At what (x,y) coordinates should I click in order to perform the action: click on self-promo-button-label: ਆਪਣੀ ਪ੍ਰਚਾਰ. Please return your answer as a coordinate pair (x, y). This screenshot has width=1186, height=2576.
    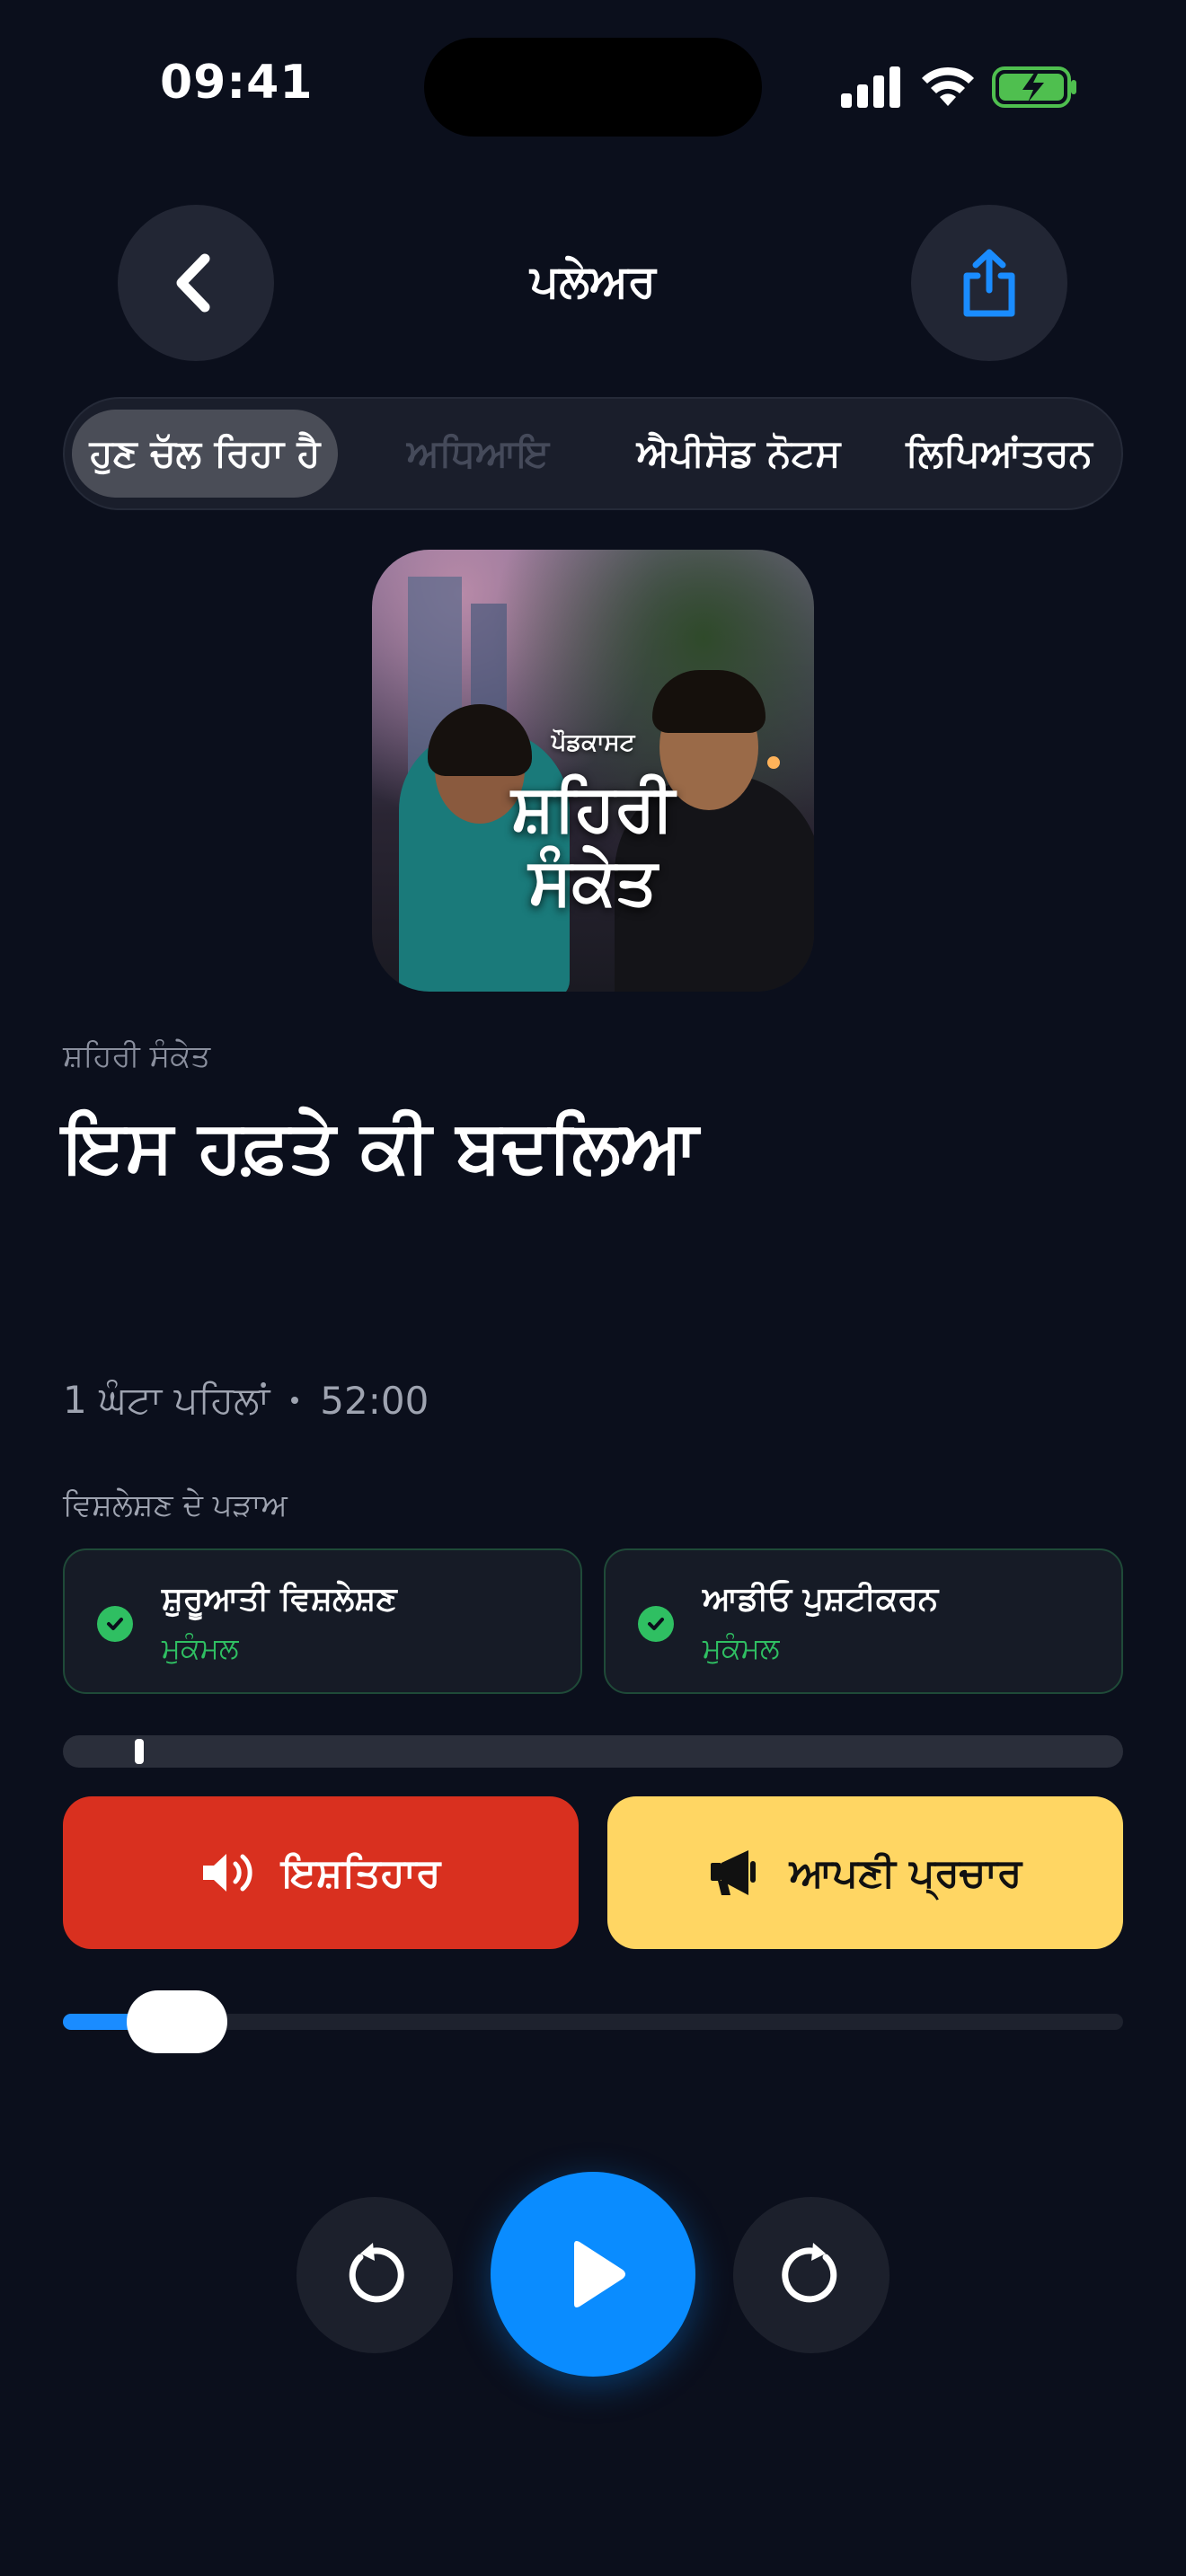
    Looking at the image, I should click on (905, 1872).